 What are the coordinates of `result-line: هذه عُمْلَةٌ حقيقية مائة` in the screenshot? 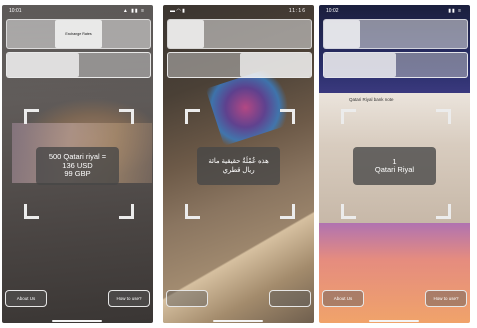 It's located at (238, 161).